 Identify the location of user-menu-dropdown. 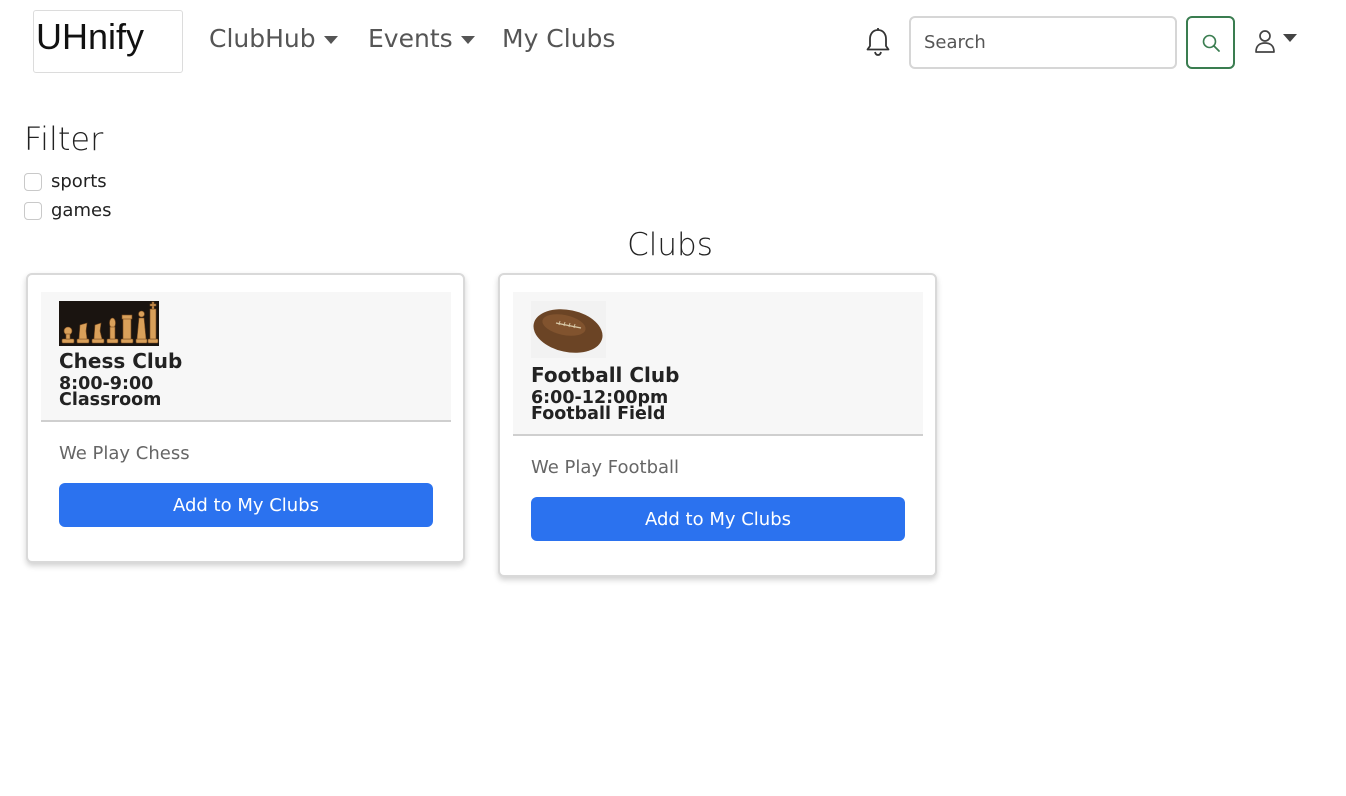
(1275, 41).